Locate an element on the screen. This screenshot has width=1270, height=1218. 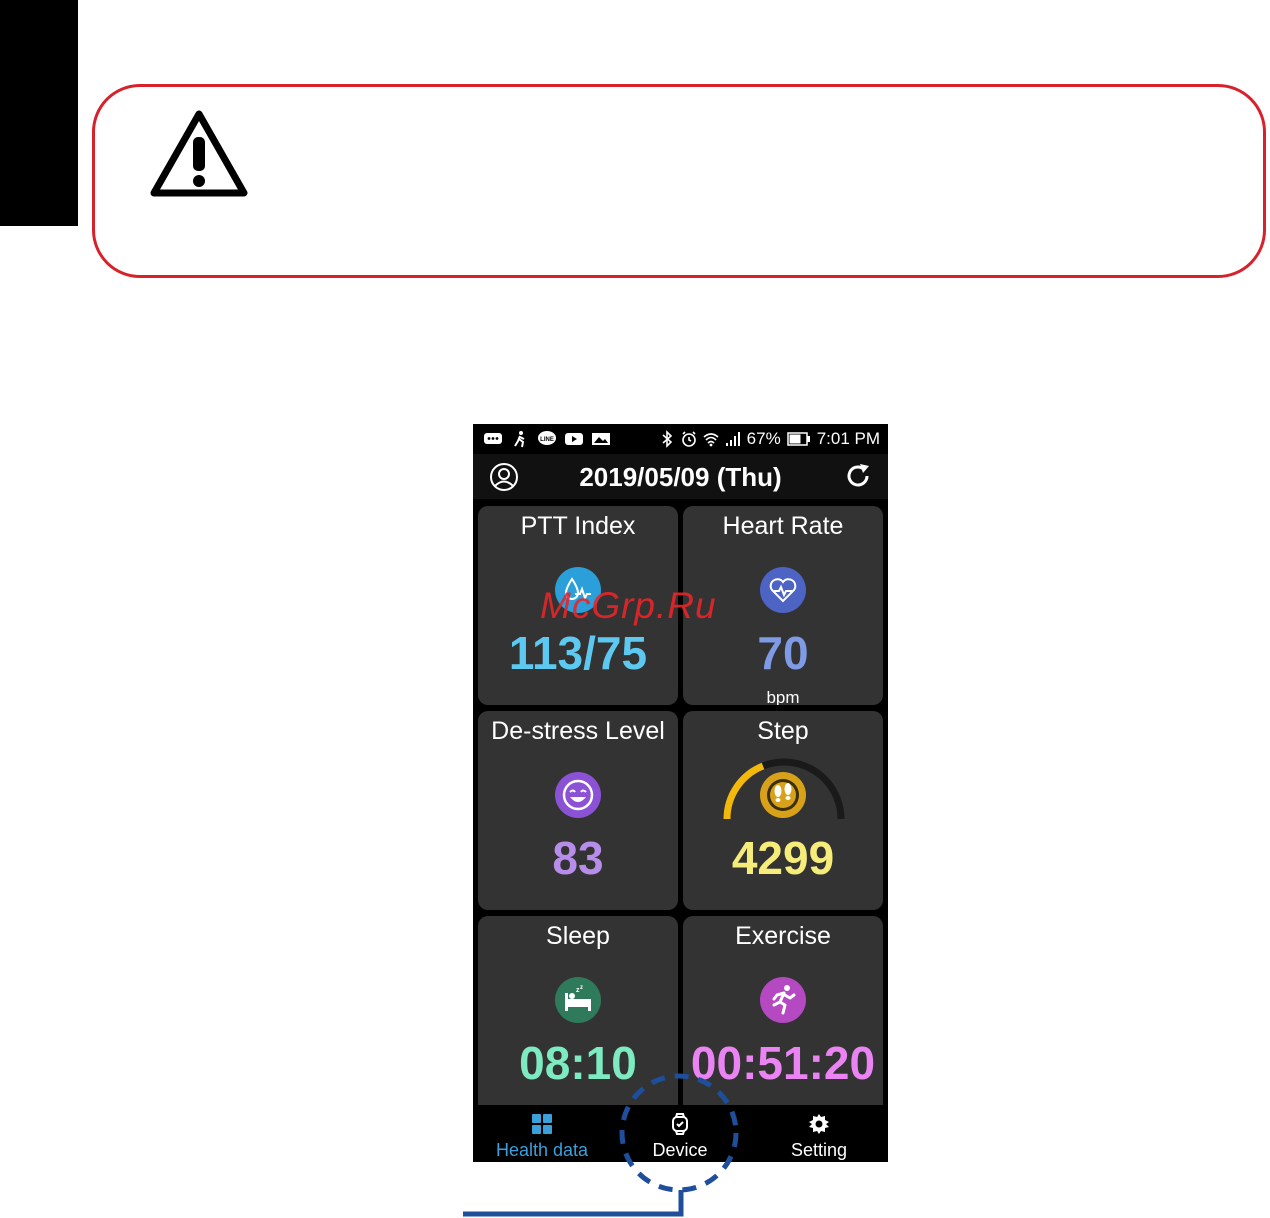
nav-label: Device is located at coordinates (680, 1150).